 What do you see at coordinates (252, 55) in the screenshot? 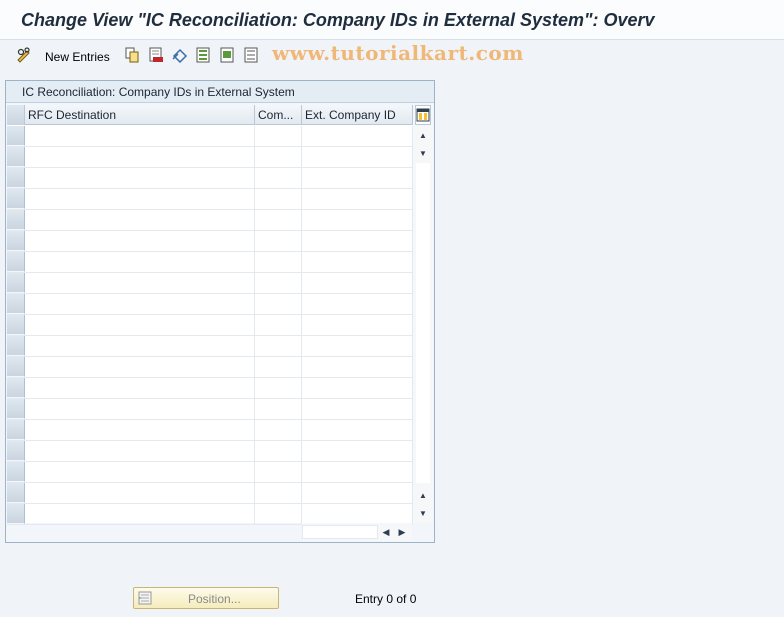
I see `deselect-all-icon` at bounding box center [252, 55].